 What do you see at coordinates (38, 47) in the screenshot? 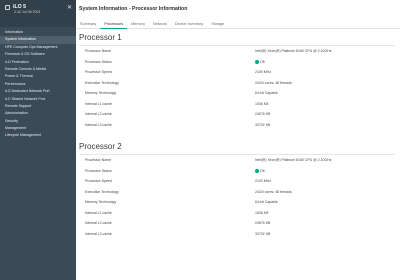
I see `sidebar-item-hpe-compute-ops-management: HPE Compute Ops Management` at bounding box center [38, 47].